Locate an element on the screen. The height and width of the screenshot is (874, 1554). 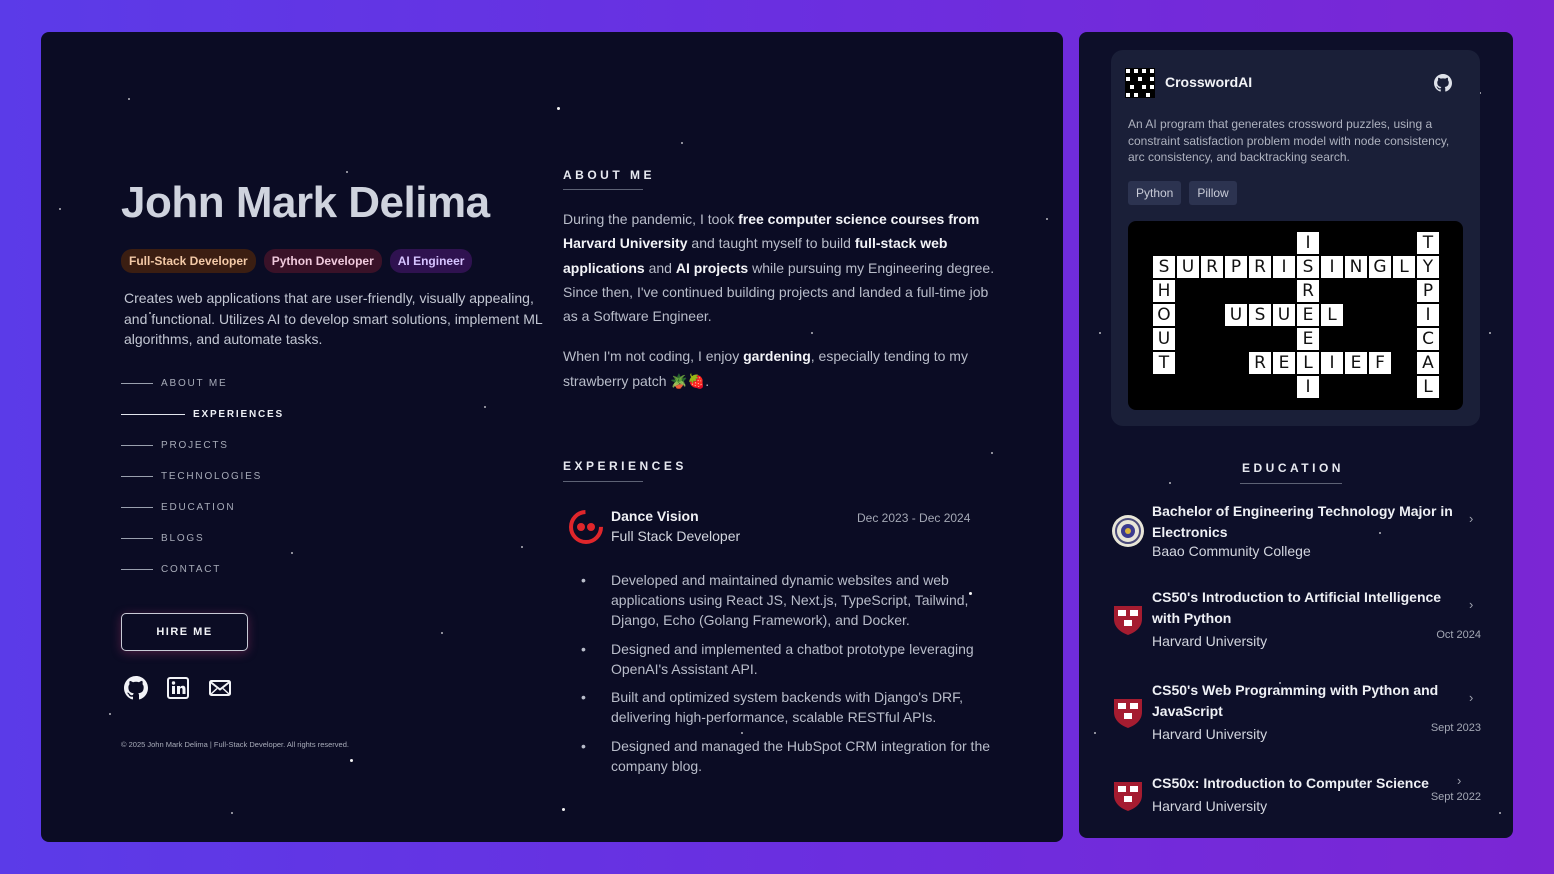
nav-label: TECHNOLOGIES is located at coordinates (212, 476).